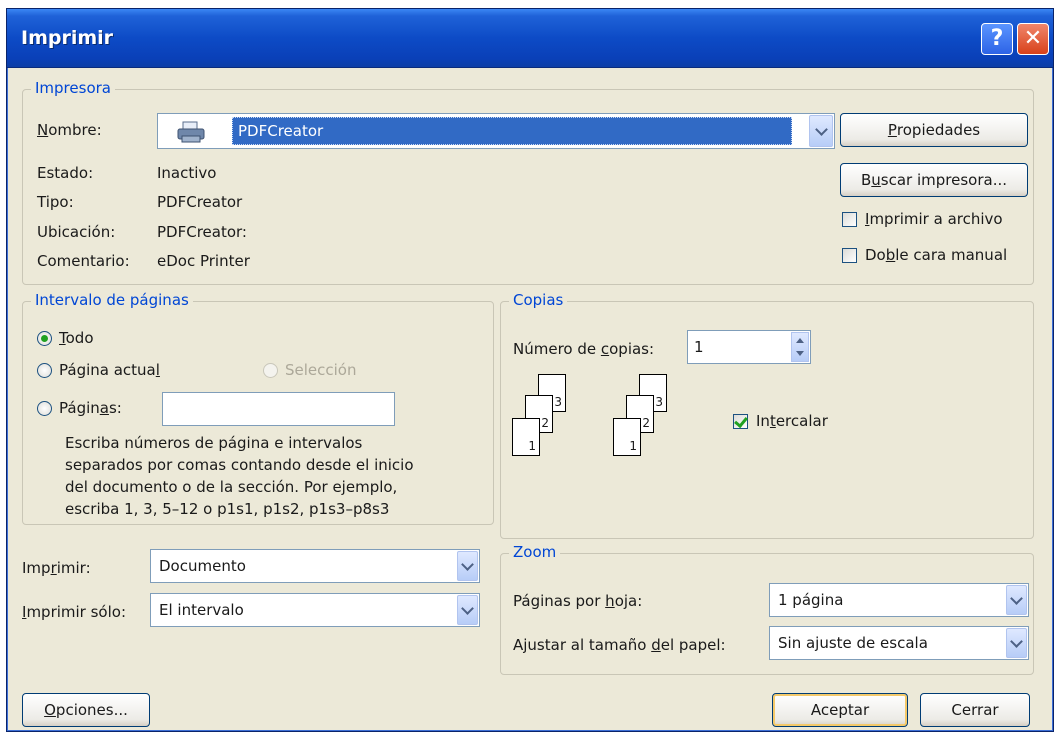  What do you see at coordinates (800, 340) in the screenshot?
I see `spin-up-icon` at bounding box center [800, 340].